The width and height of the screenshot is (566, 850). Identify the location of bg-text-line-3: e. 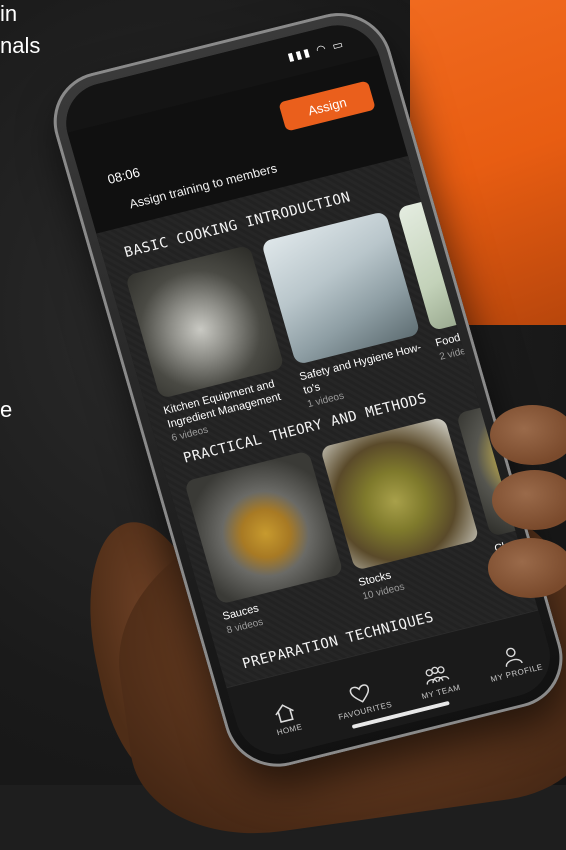
(6, 409).